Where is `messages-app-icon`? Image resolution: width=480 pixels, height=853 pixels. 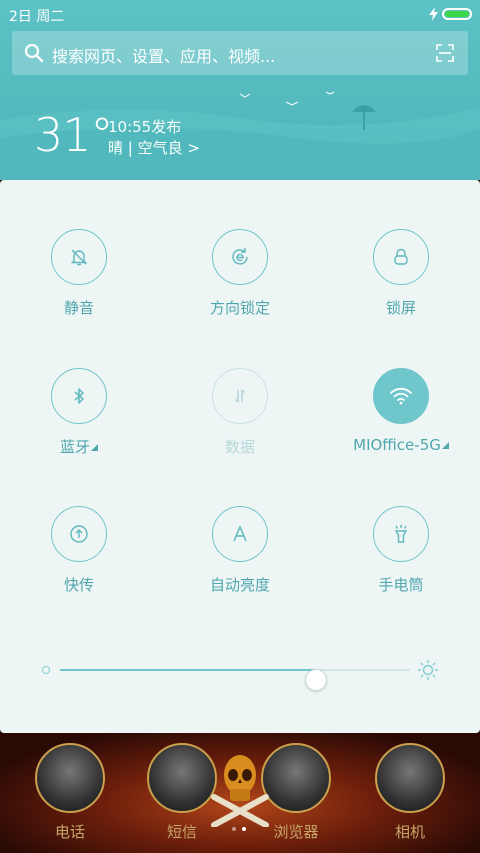 messages-app-icon is located at coordinates (182, 778).